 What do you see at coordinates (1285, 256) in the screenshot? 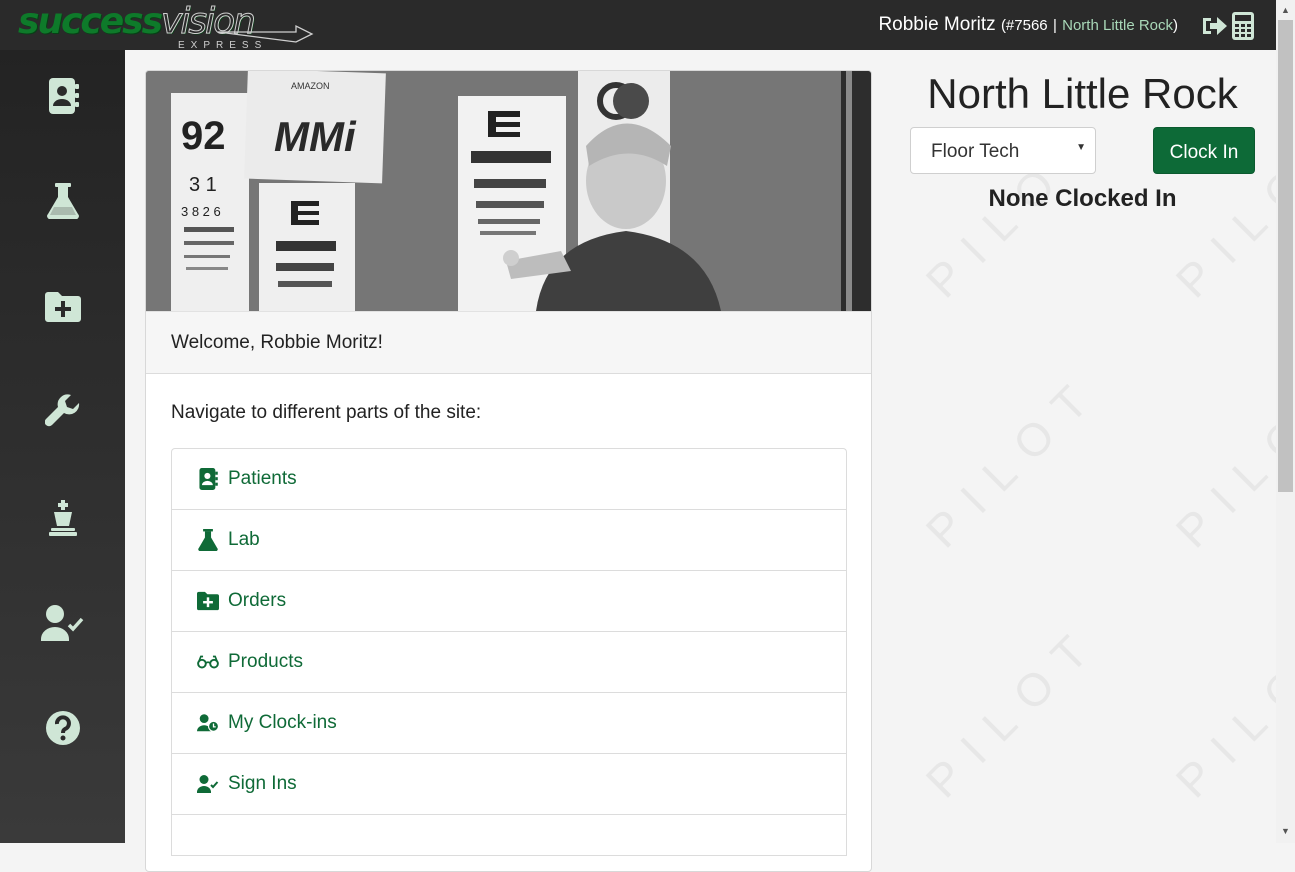
I see `scroll-thumb` at bounding box center [1285, 256].